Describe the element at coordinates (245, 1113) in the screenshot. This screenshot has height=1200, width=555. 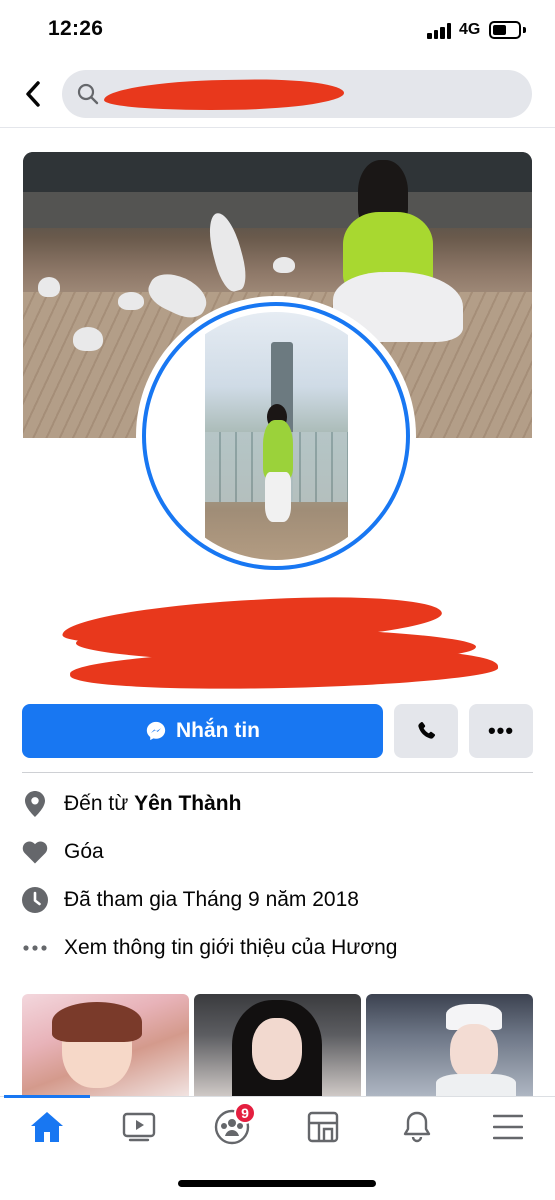
I see `groups-badge: 9` at that location.